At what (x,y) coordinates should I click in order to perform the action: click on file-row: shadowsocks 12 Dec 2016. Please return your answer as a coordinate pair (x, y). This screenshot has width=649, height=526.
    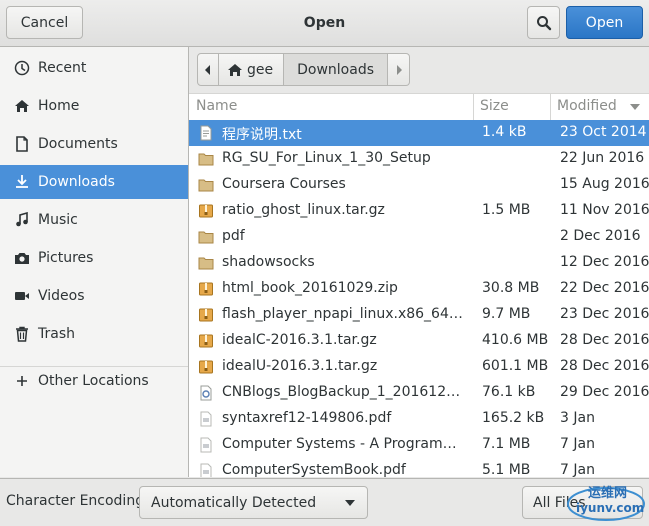
    Looking at the image, I should click on (419, 263).